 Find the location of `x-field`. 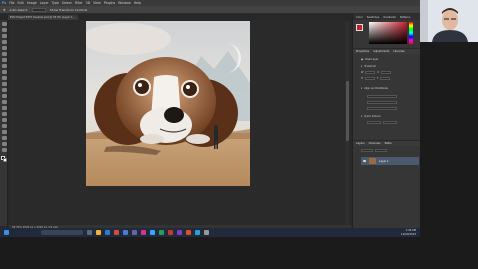

x-field is located at coordinates (386, 72).